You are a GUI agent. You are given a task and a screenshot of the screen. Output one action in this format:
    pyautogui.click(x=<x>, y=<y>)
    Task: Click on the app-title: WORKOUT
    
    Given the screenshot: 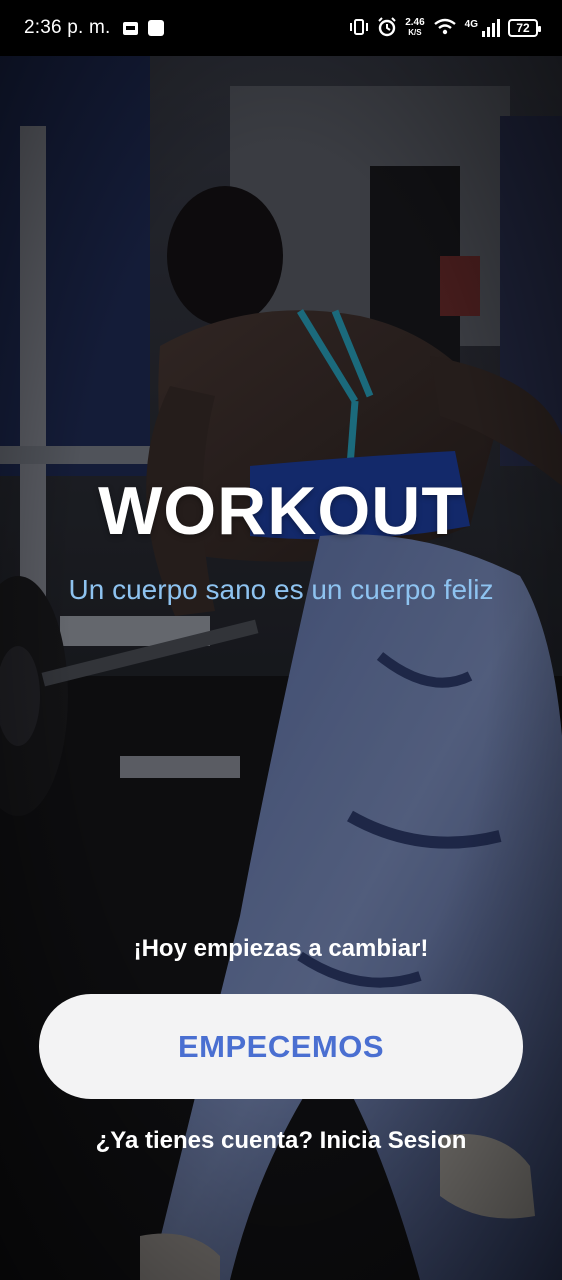 What is the action you would take?
    pyautogui.click(x=281, y=511)
    